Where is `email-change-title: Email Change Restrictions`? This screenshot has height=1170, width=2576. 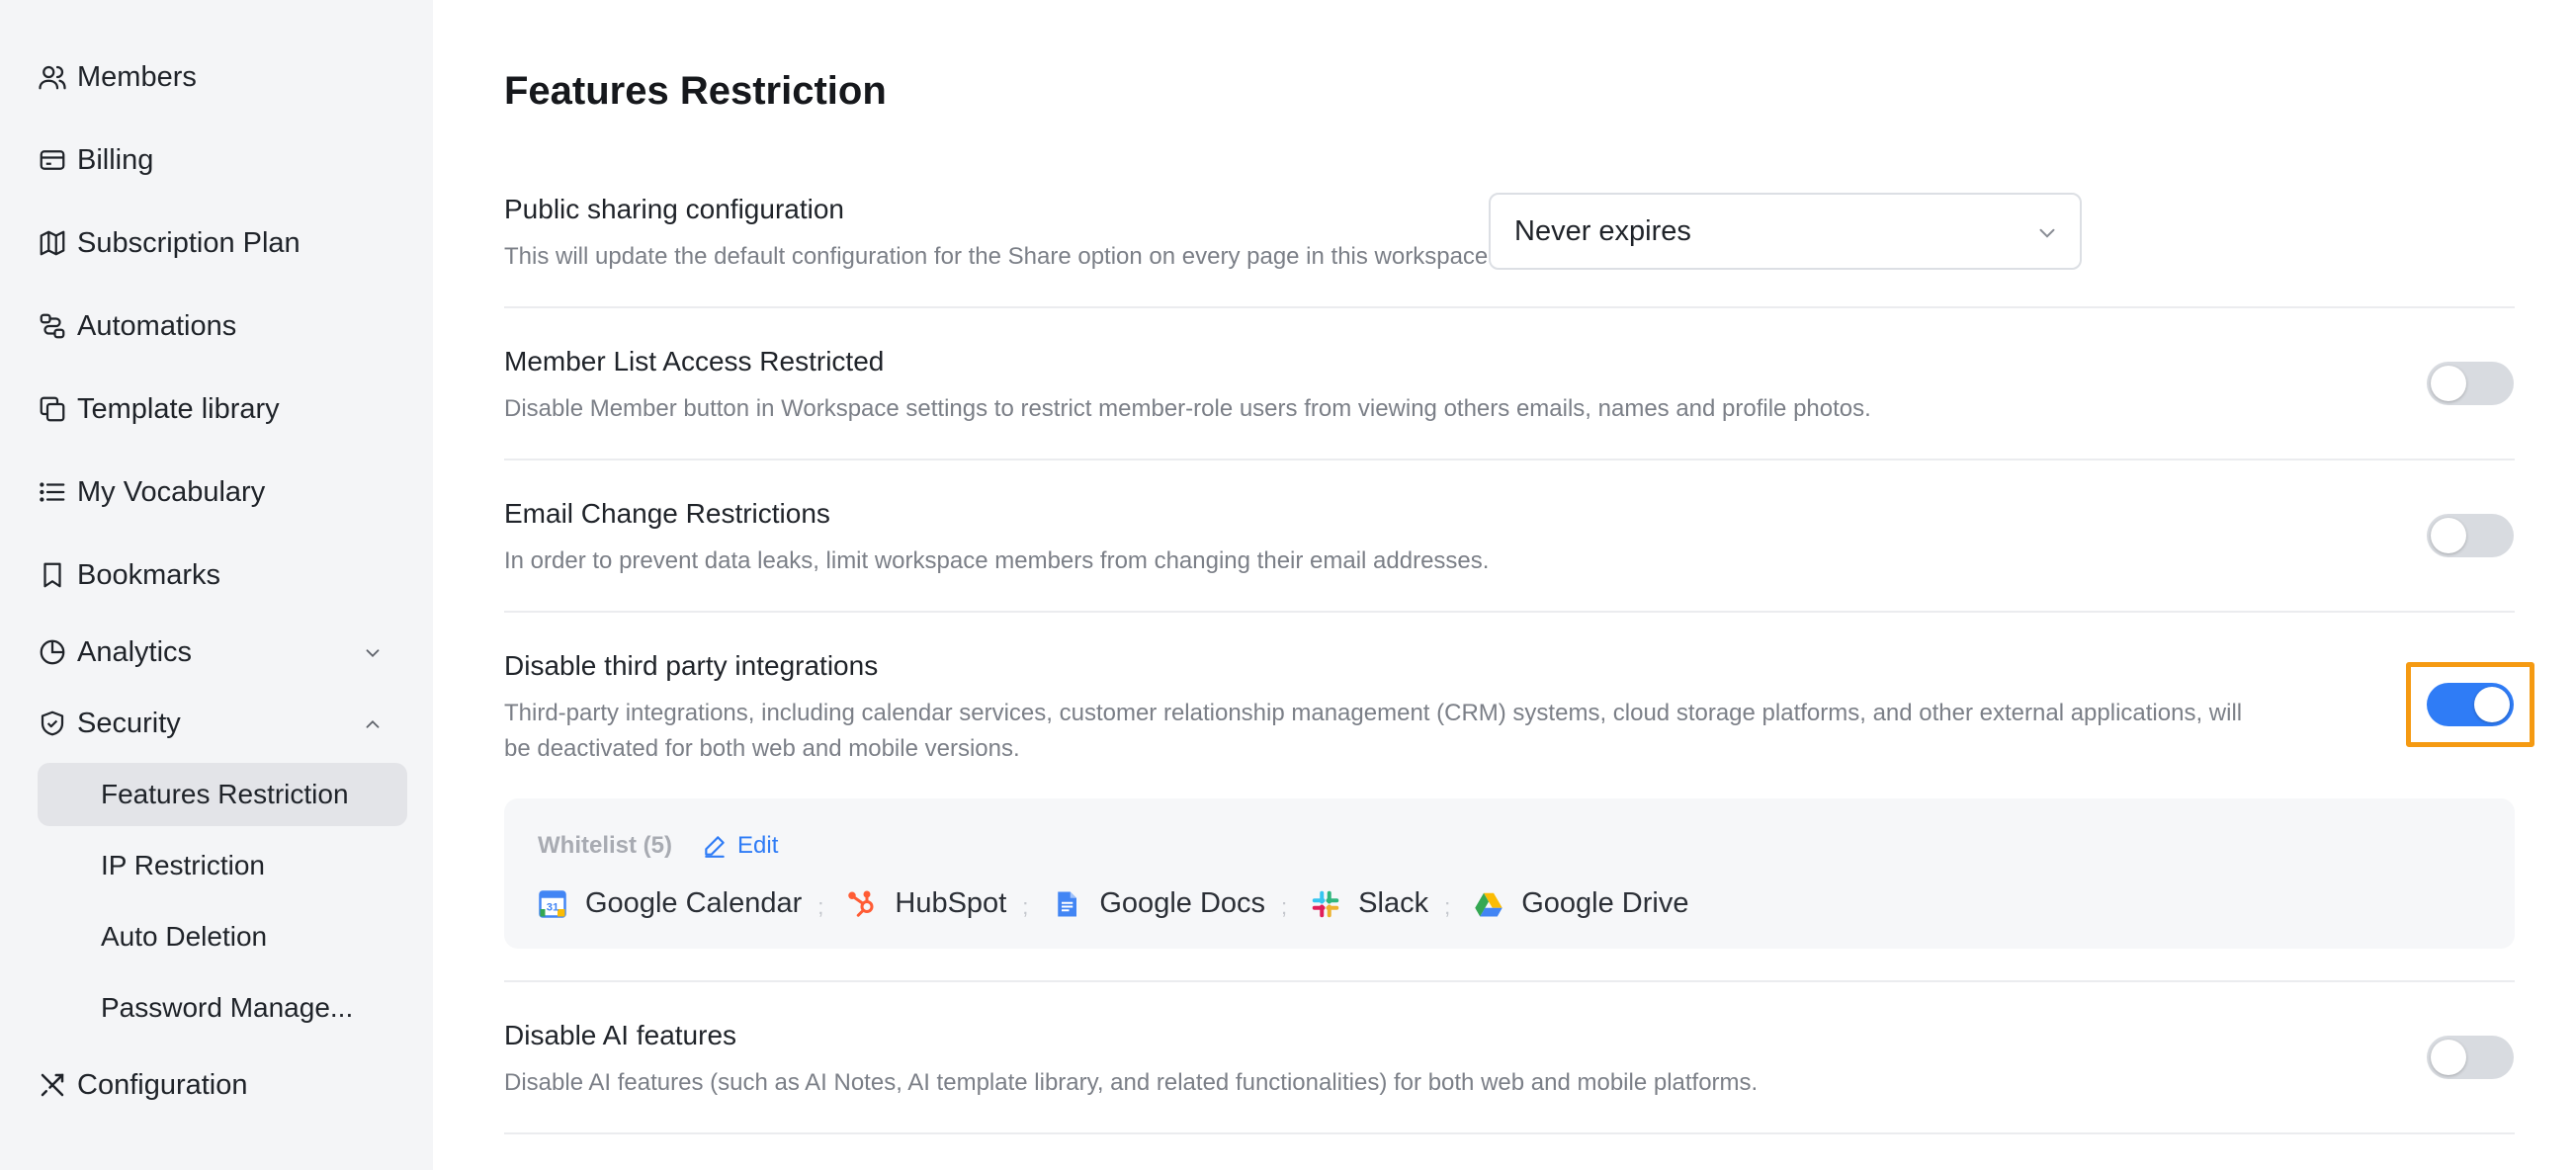
email-change-title: Email Change Restrictions is located at coordinates (667, 513).